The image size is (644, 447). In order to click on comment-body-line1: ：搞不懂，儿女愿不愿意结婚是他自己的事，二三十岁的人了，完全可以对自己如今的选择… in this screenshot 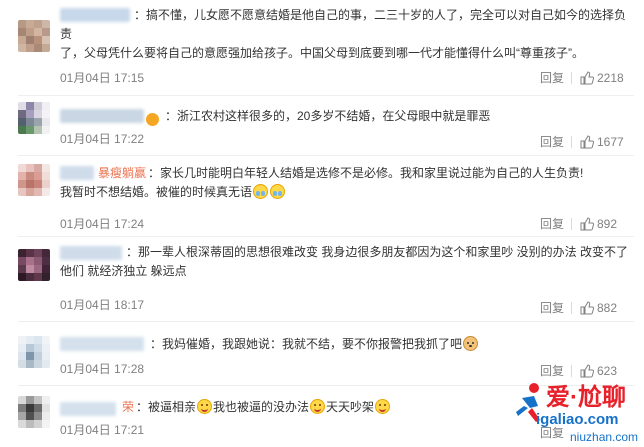, I will do `click(343, 24)`.